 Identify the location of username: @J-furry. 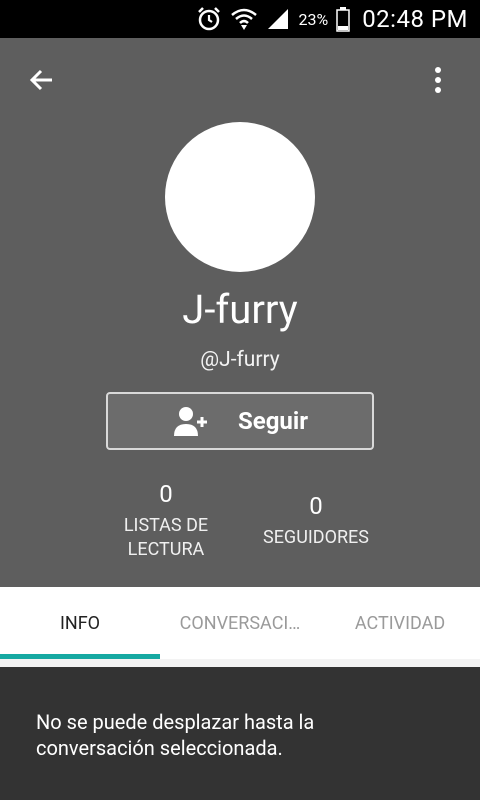
(240, 360).